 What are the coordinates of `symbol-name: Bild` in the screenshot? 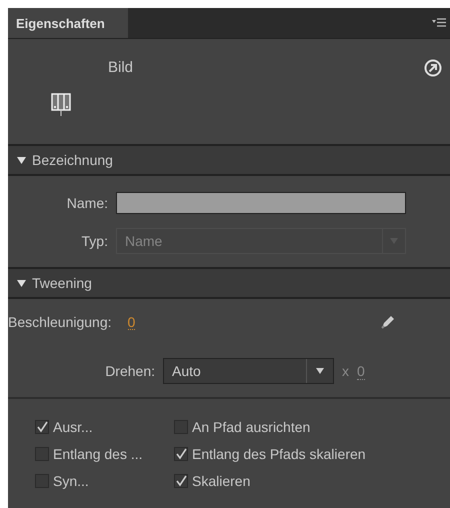 It's located at (121, 67).